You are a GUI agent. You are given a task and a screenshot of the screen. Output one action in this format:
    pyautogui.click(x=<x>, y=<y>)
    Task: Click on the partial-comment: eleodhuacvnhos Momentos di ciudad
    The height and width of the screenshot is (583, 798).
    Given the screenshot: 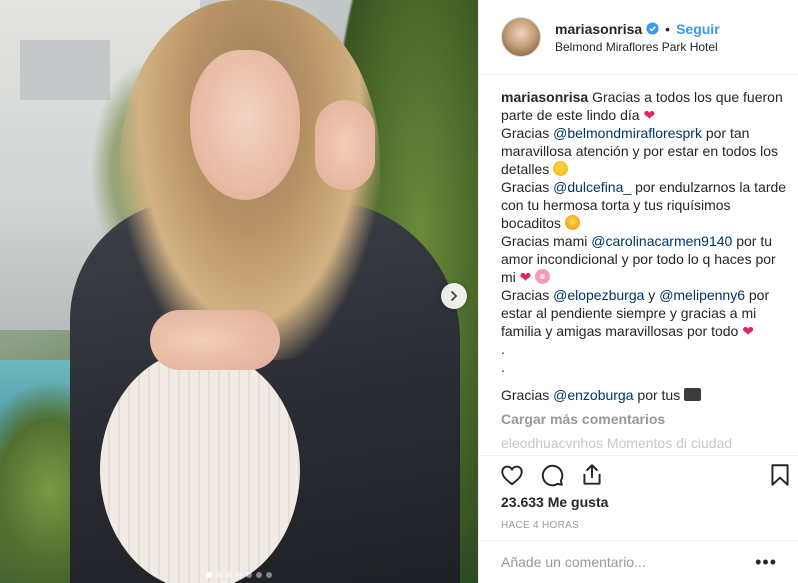 What is the action you would take?
    pyautogui.click(x=617, y=443)
    